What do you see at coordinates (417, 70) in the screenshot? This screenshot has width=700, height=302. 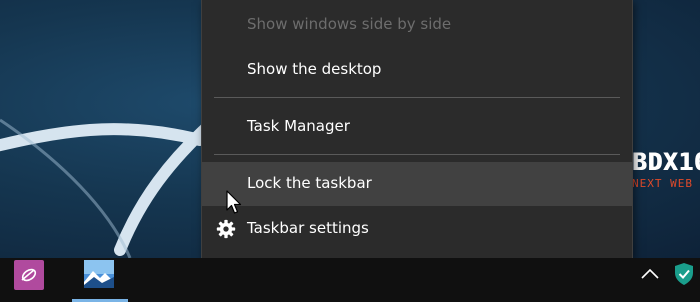 I see `menu-item-show-the-desktop: Show the desktop` at bounding box center [417, 70].